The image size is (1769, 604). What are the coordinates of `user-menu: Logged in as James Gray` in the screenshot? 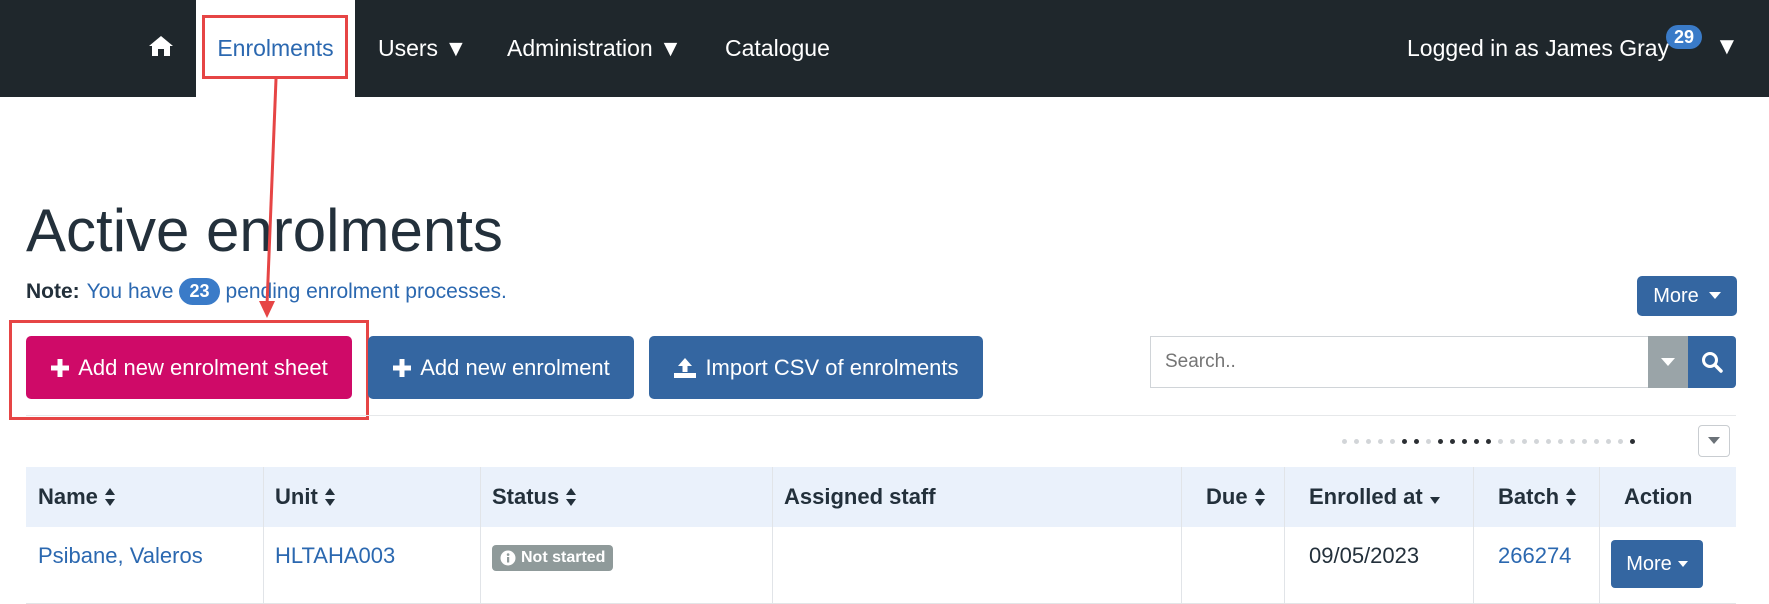 It's located at (1538, 48).